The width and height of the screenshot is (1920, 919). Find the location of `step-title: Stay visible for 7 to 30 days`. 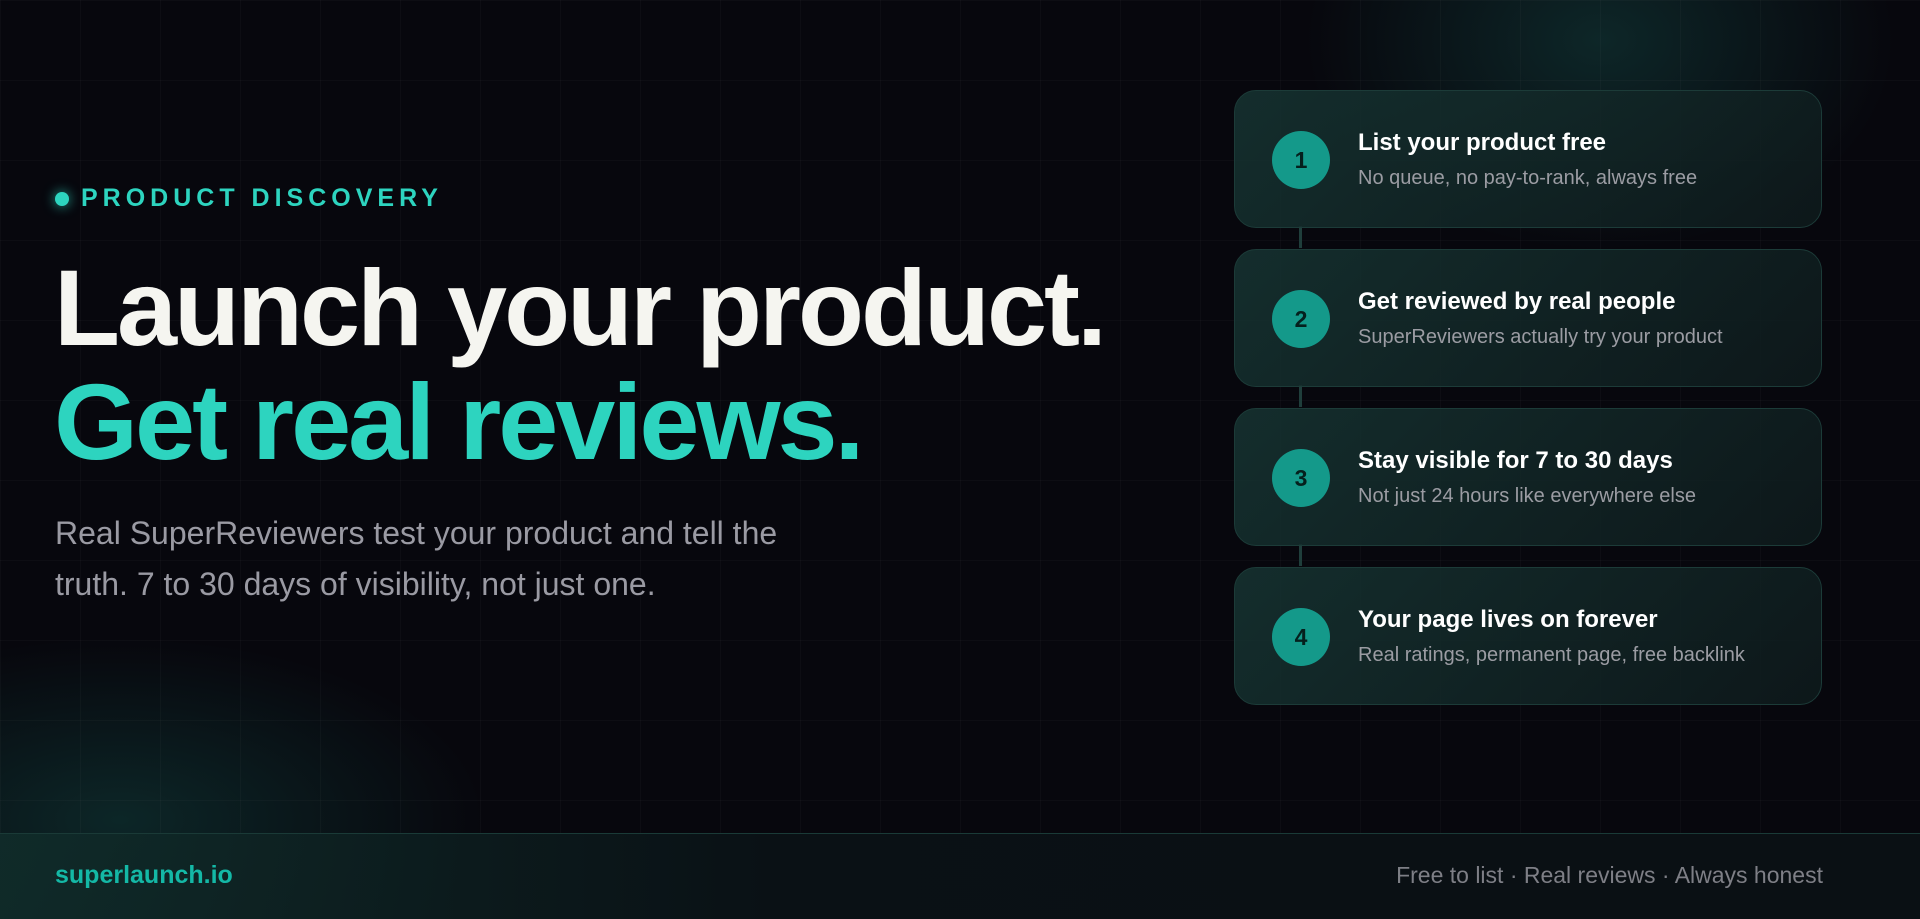

step-title: Stay visible for 7 to 30 days is located at coordinates (1515, 460).